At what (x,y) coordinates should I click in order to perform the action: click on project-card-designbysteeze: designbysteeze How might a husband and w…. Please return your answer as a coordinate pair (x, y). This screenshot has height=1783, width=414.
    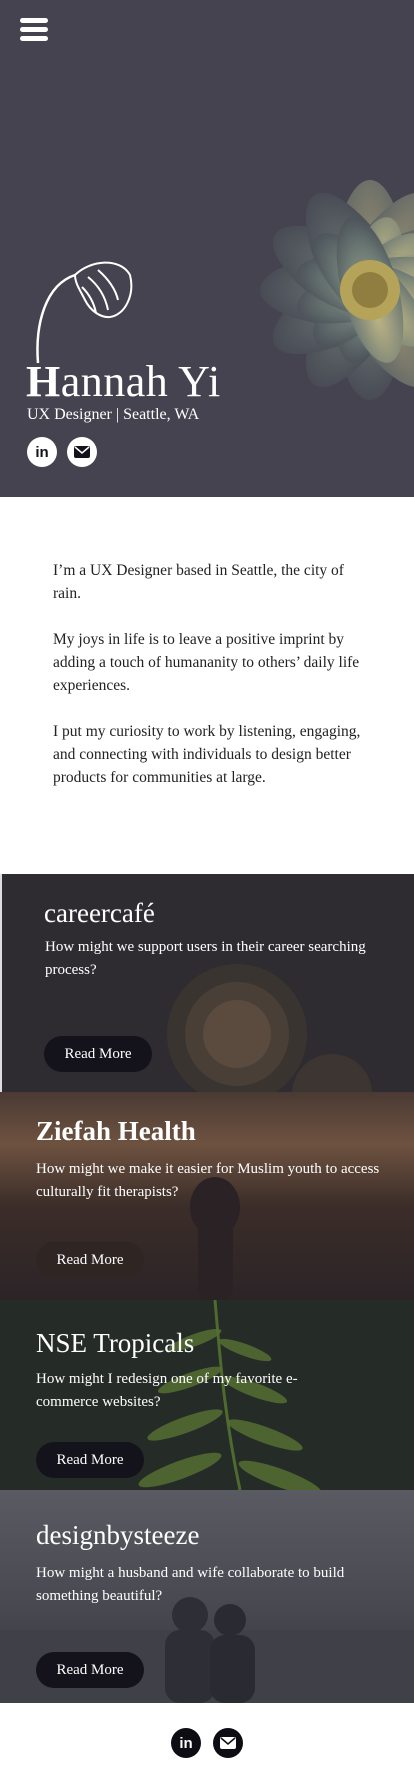
    Looking at the image, I should click on (207, 1596).